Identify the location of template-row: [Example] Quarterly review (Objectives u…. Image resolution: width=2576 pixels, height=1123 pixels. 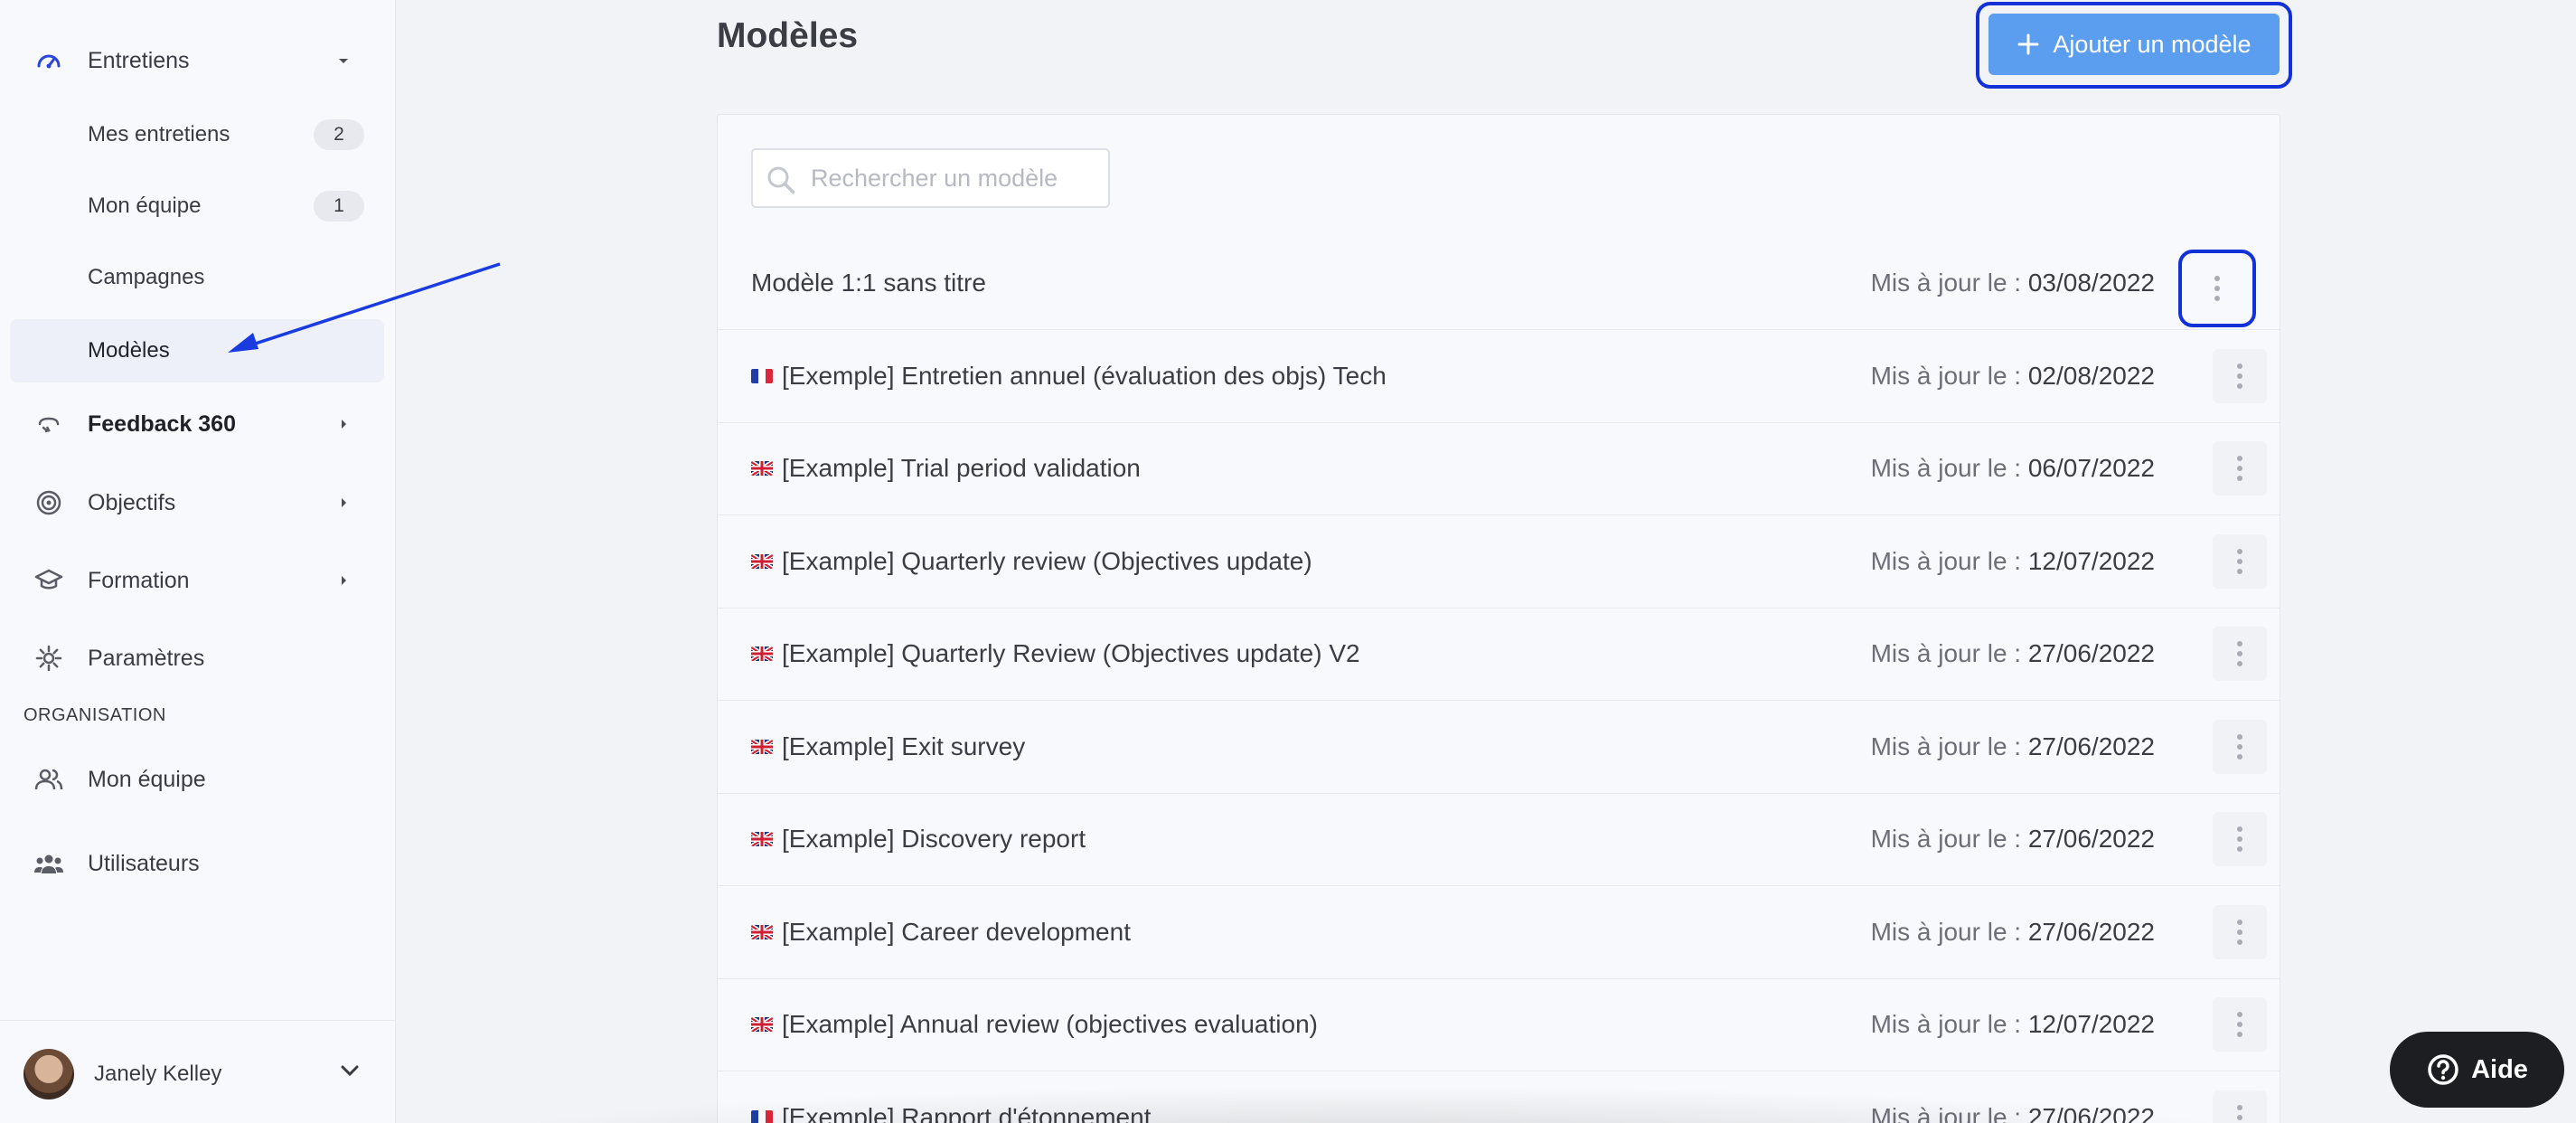
(1499, 562).